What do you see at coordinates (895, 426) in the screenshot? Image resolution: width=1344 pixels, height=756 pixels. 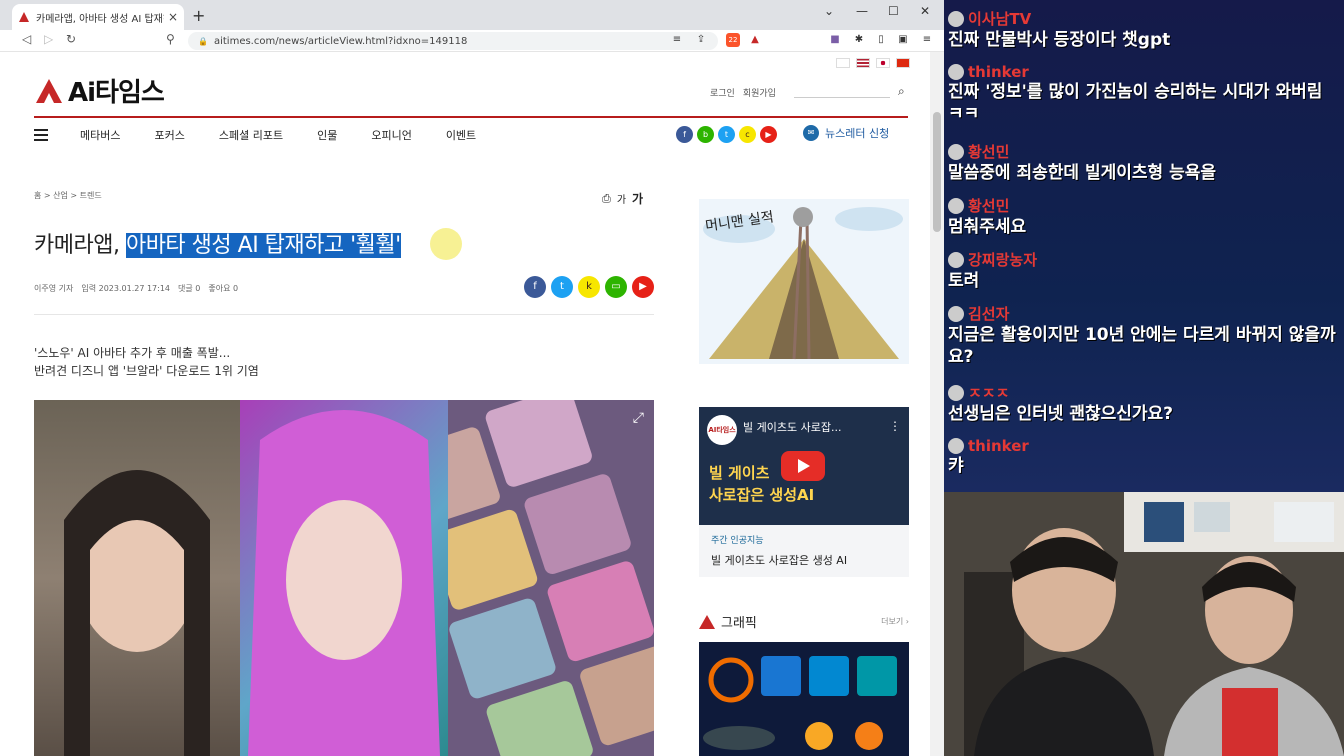 I see `video-more-icon: ⋮` at bounding box center [895, 426].